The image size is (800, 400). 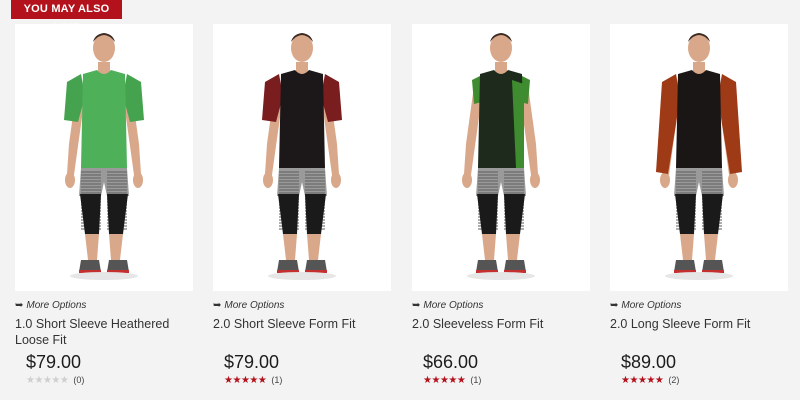 I want to click on product-price: $89.00, so click(x=649, y=362).